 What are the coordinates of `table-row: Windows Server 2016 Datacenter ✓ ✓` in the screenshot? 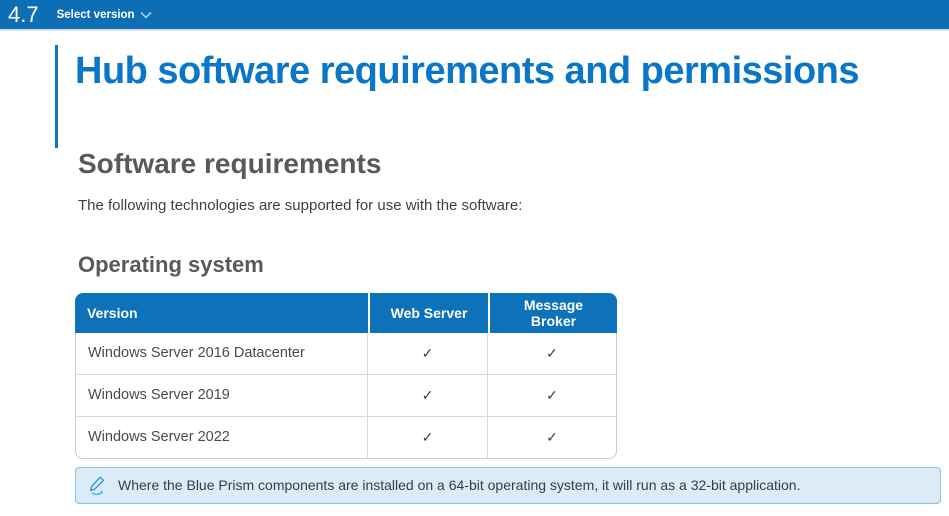 It's located at (346, 353).